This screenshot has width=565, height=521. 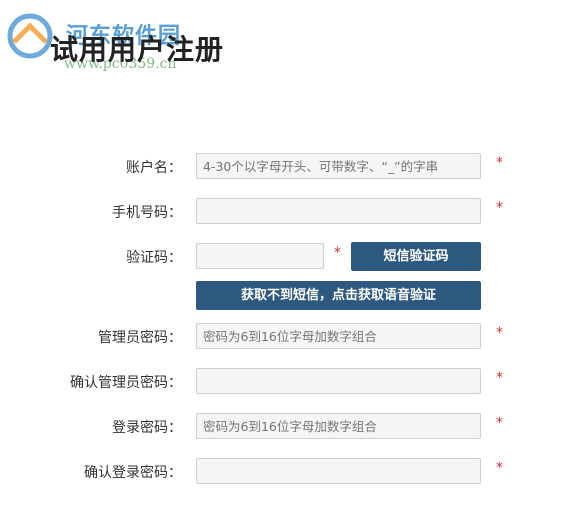 What do you see at coordinates (416, 256) in the screenshot?
I see `sms-code-button: 短信验证码` at bounding box center [416, 256].